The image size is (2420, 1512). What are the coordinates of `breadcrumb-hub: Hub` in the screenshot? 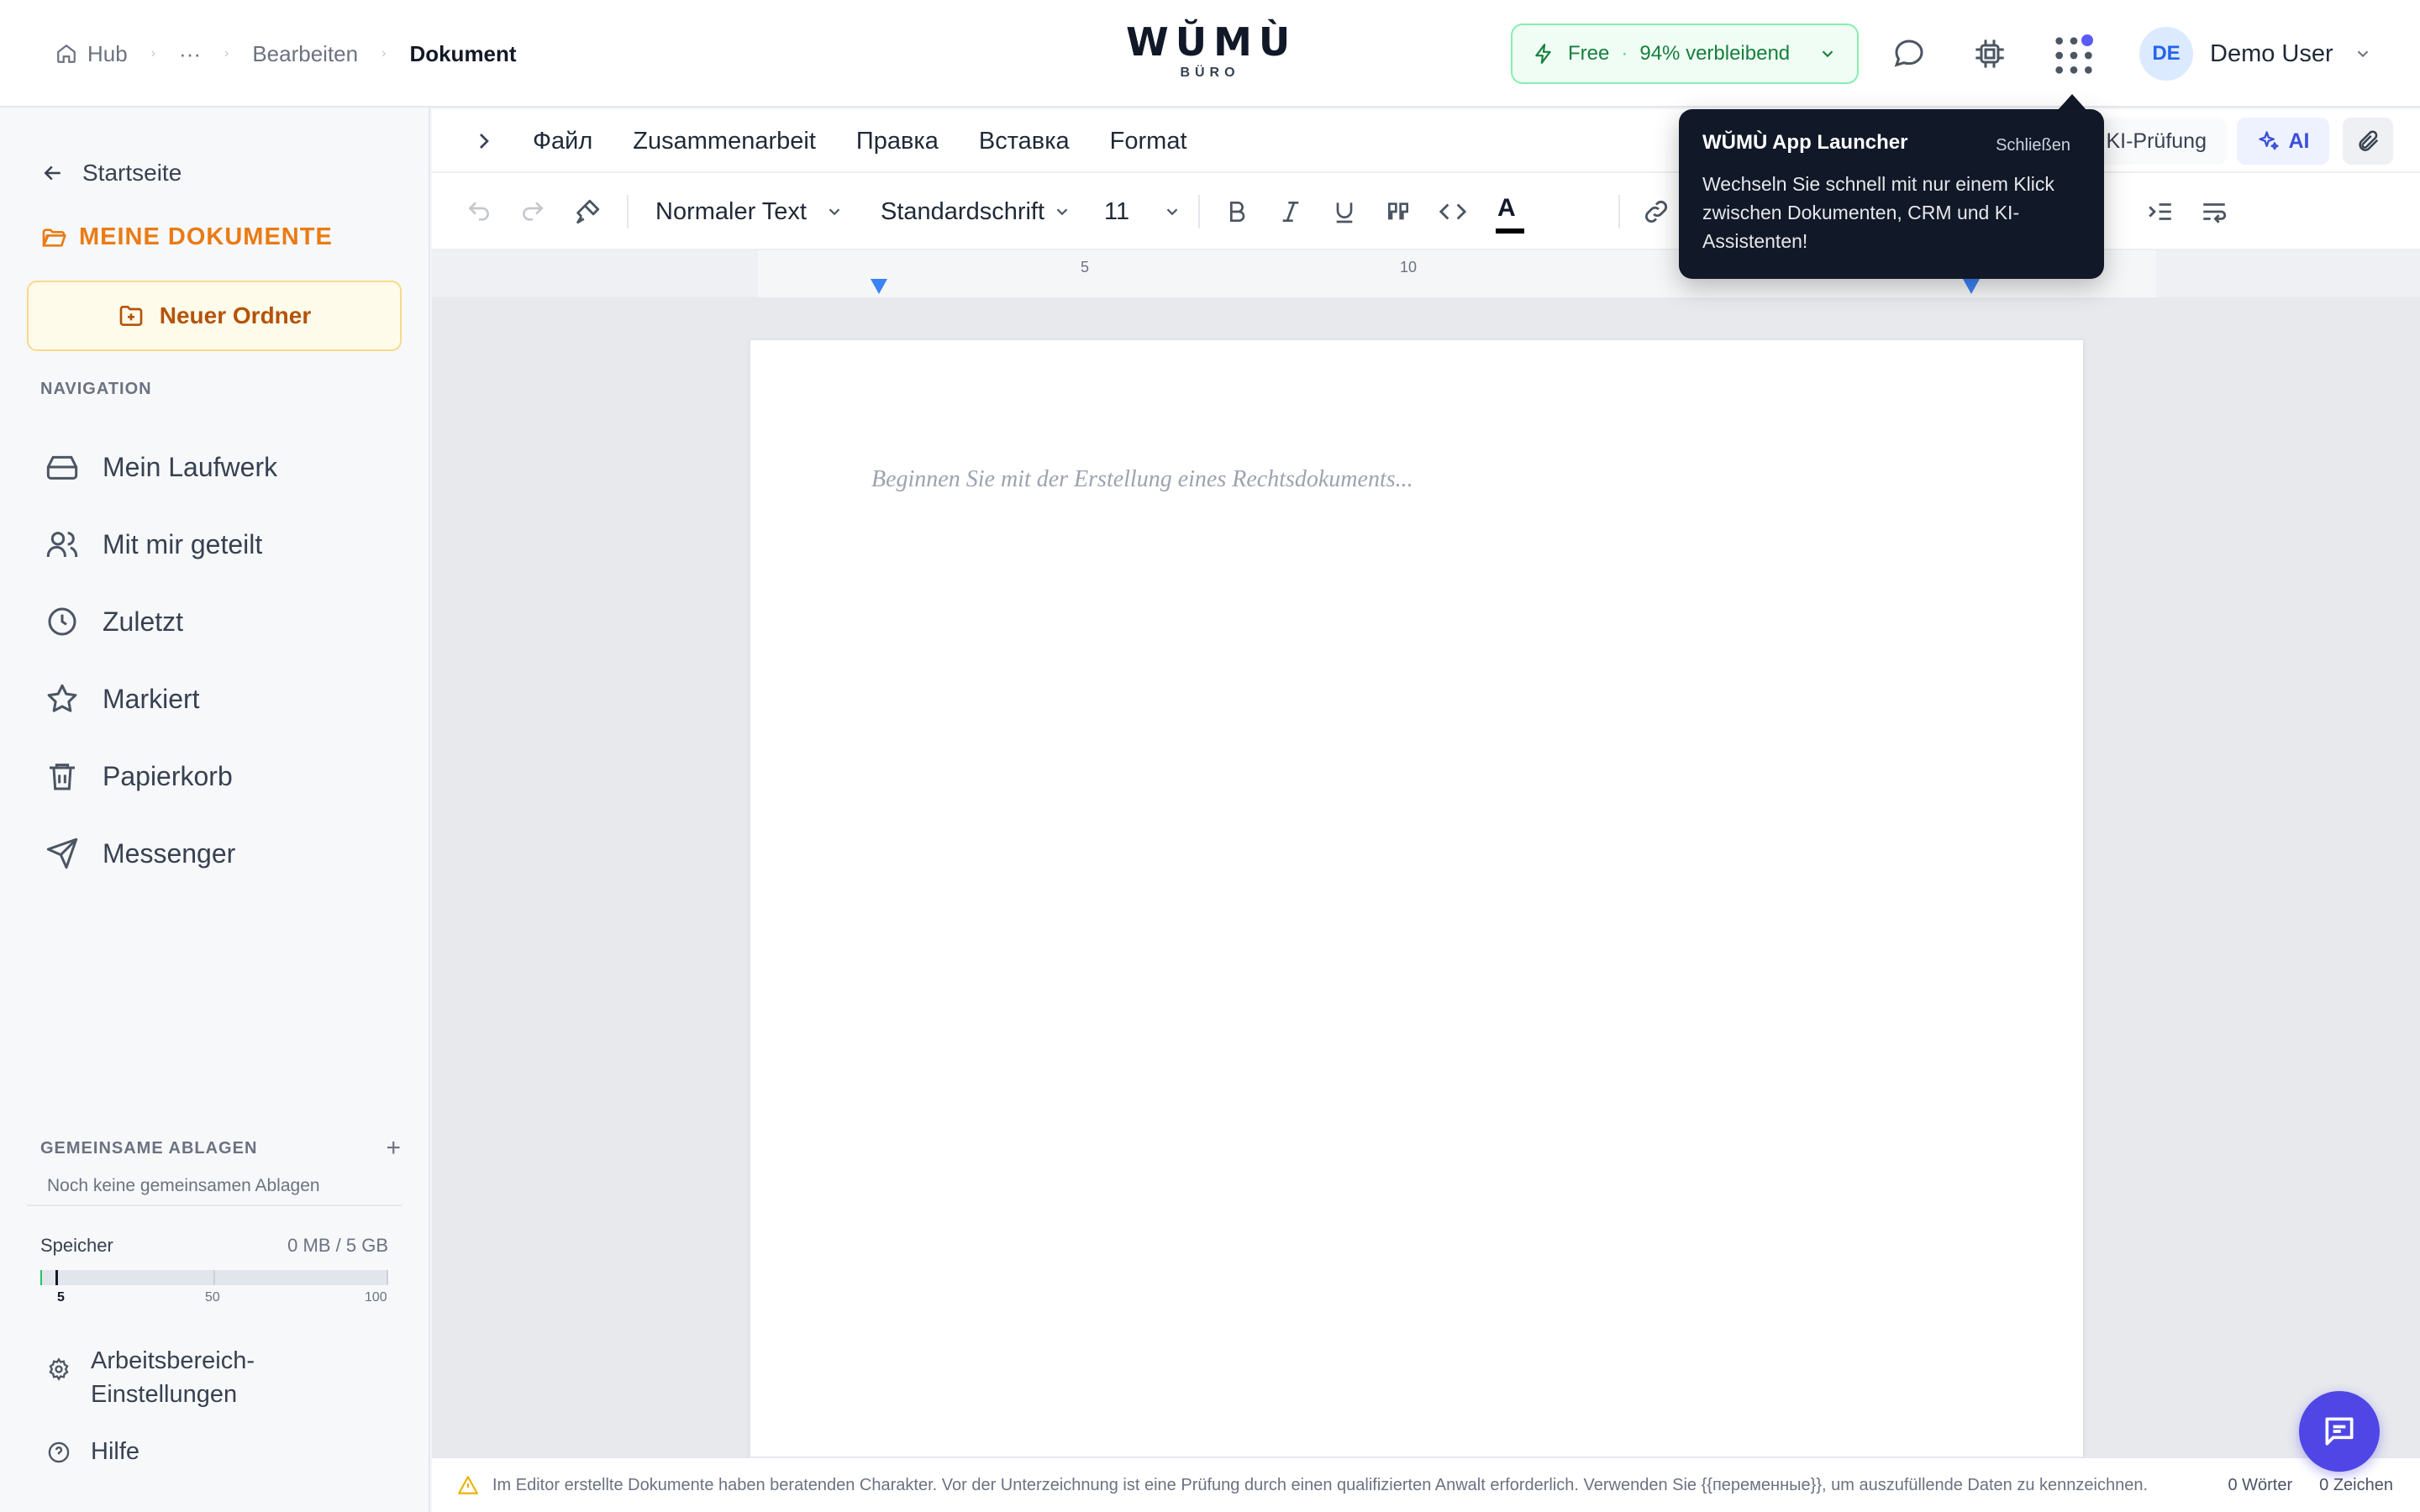 It's located at (92, 54).